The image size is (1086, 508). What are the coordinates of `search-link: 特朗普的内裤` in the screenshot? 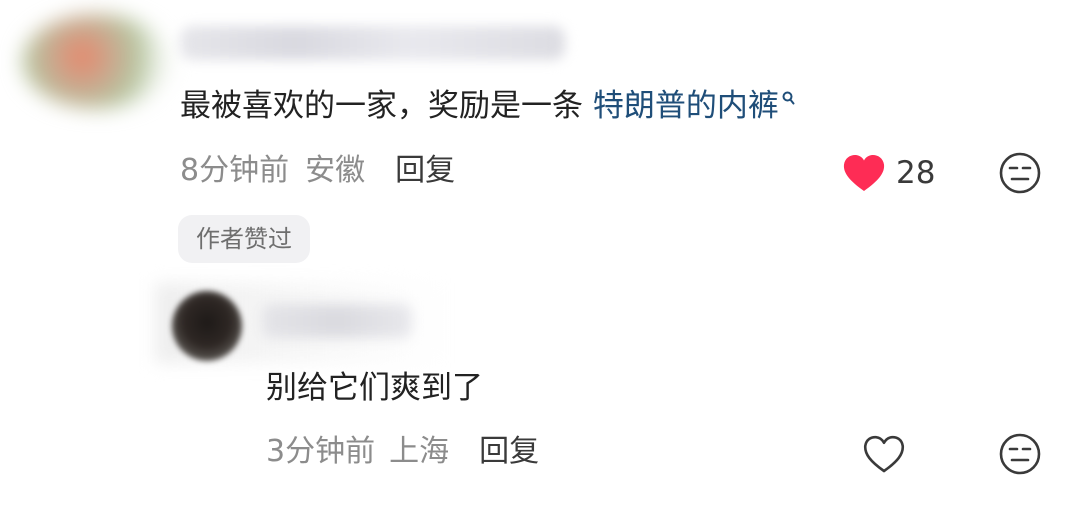 It's located at (694, 106).